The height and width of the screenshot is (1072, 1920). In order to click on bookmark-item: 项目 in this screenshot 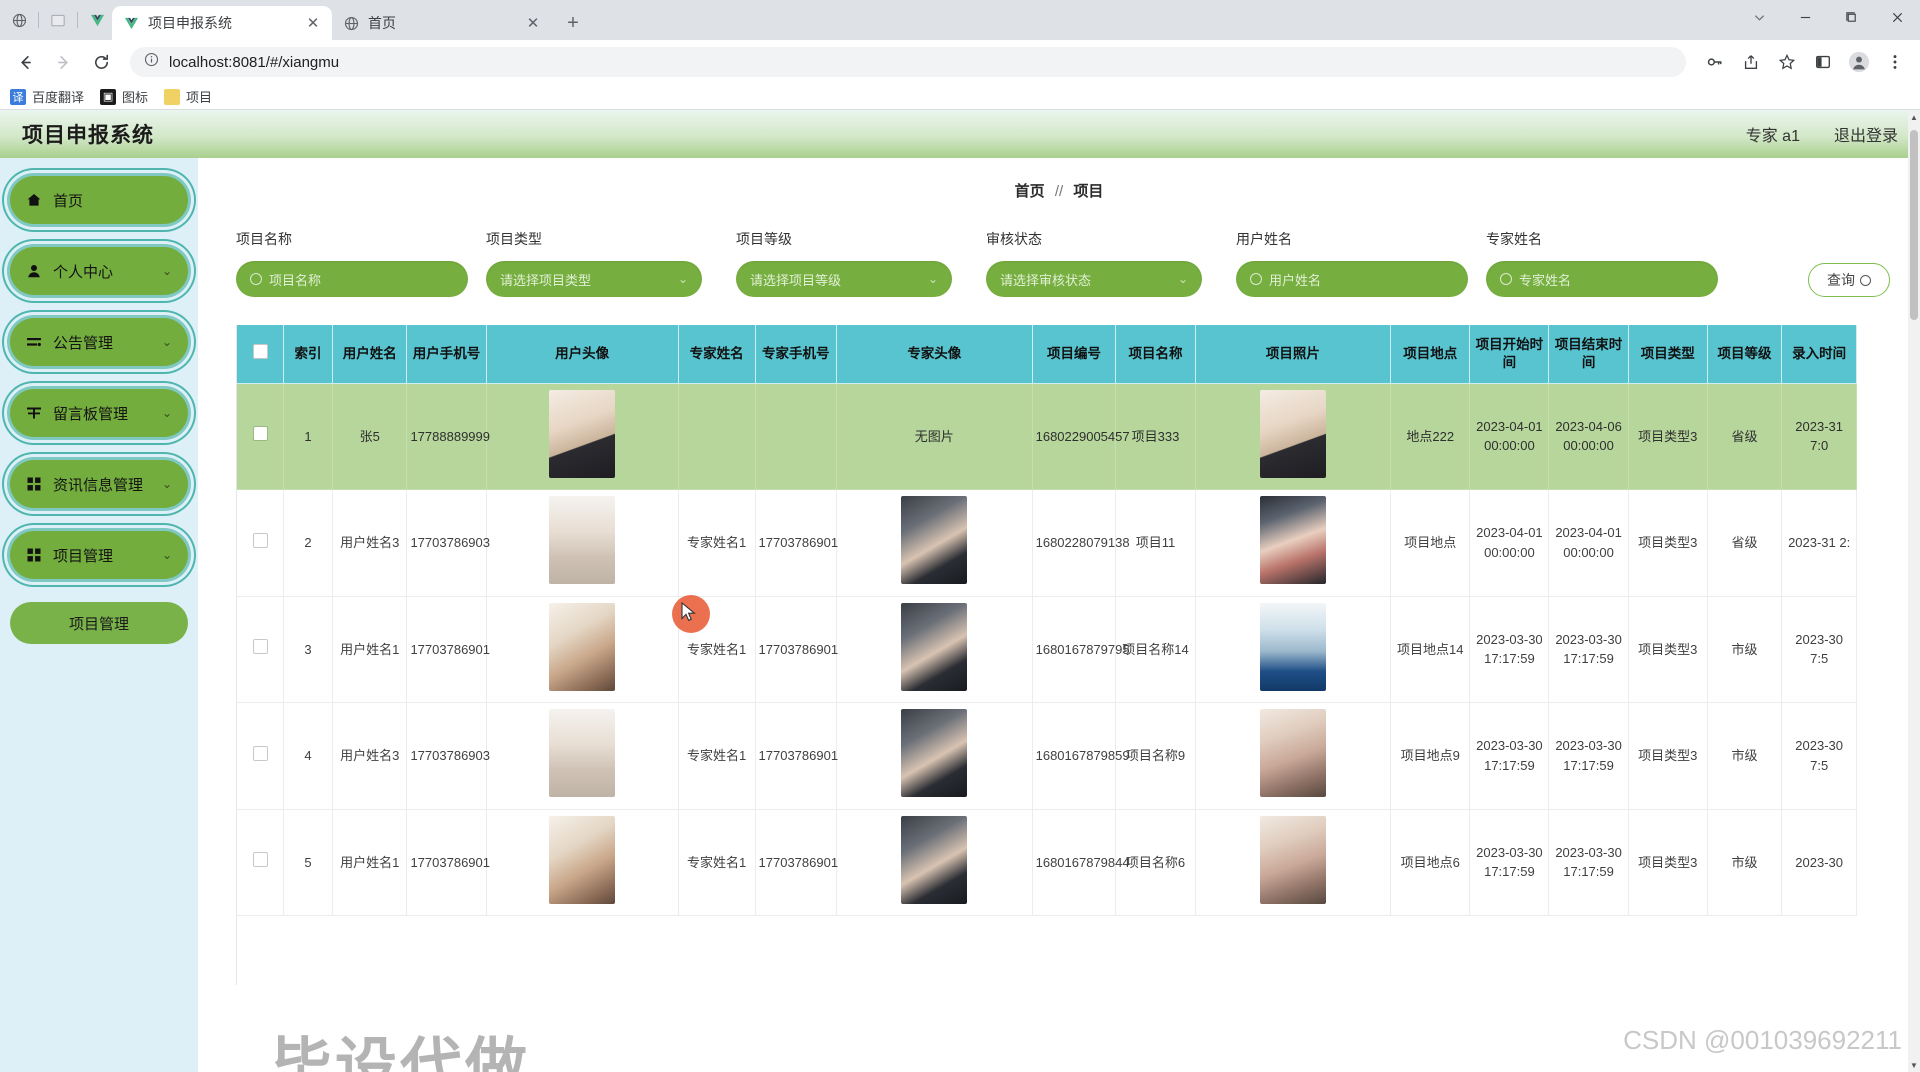, I will do `click(188, 96)`.